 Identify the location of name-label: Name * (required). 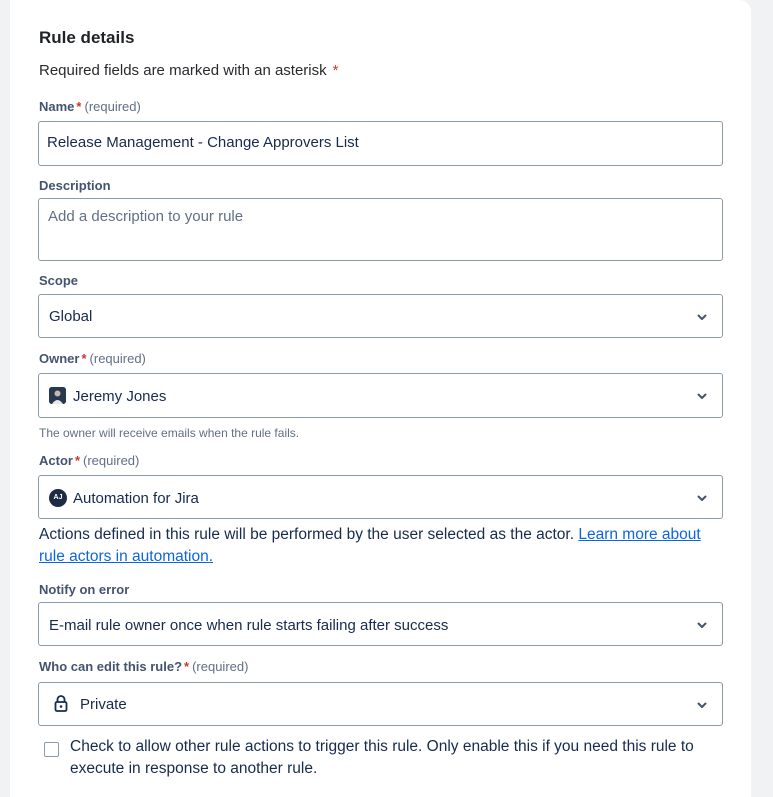
(90, 106).